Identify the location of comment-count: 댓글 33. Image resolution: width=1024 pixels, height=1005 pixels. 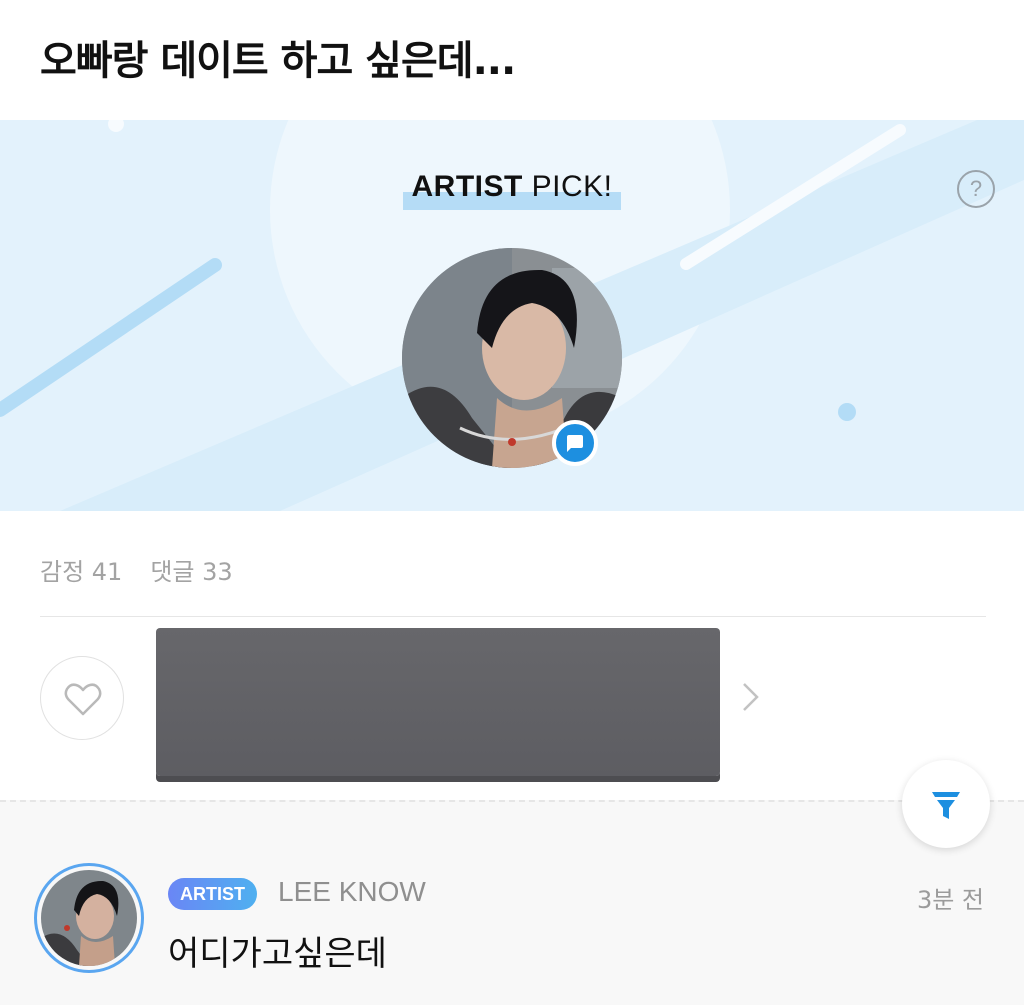
(191, 572).